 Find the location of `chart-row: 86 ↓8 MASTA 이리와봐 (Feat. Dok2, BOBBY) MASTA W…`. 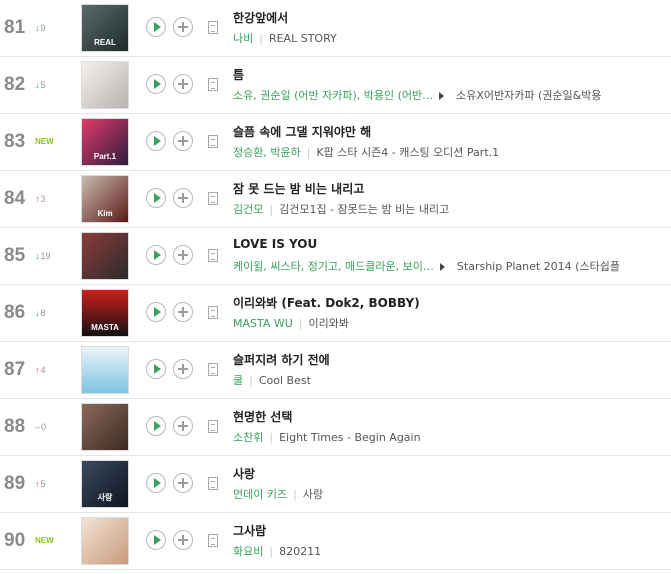

chart-row: 86 ↓8 MASTA 이리와봐 (Feat. Dok2, BOBBY) MASTA W… is located at coordinates (335, 313).